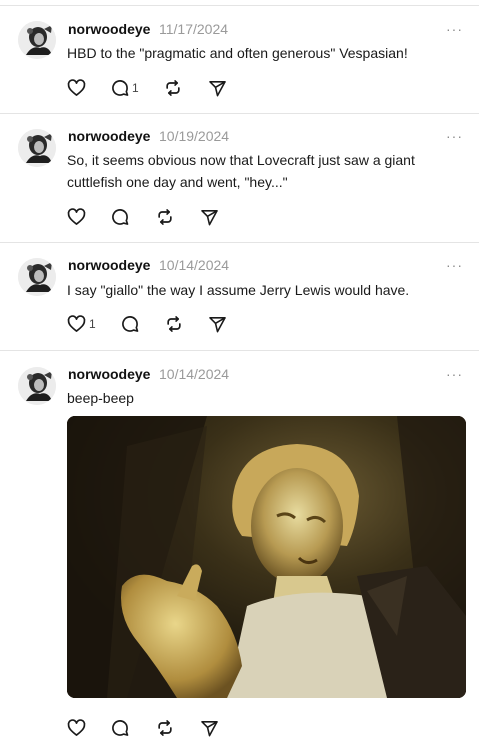 The height and width of the screenshot is (744, 479). Describe the element at coordinates (92, 324) in the screenshot. I see `like-count: 1` at that location.